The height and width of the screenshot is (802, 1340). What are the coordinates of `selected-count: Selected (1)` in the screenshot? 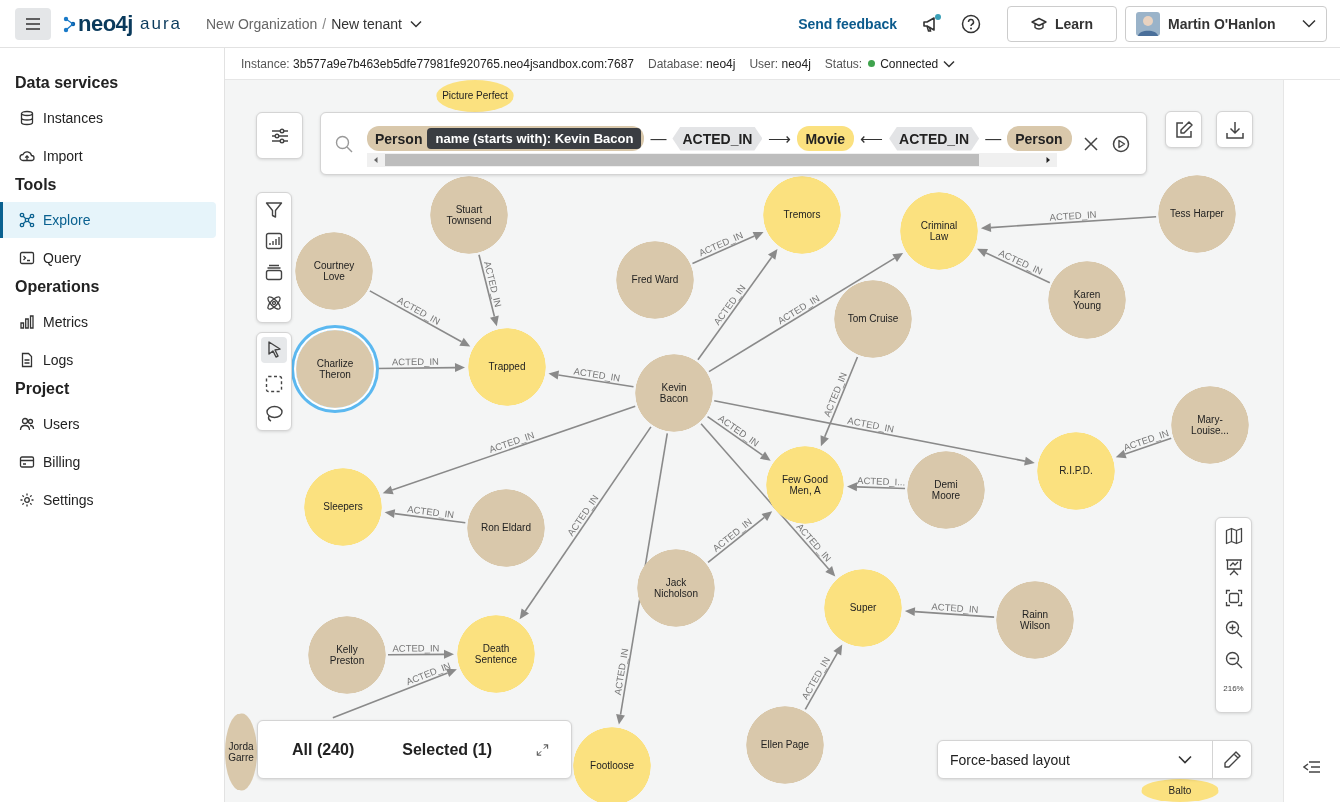 It's located at (447, 749).